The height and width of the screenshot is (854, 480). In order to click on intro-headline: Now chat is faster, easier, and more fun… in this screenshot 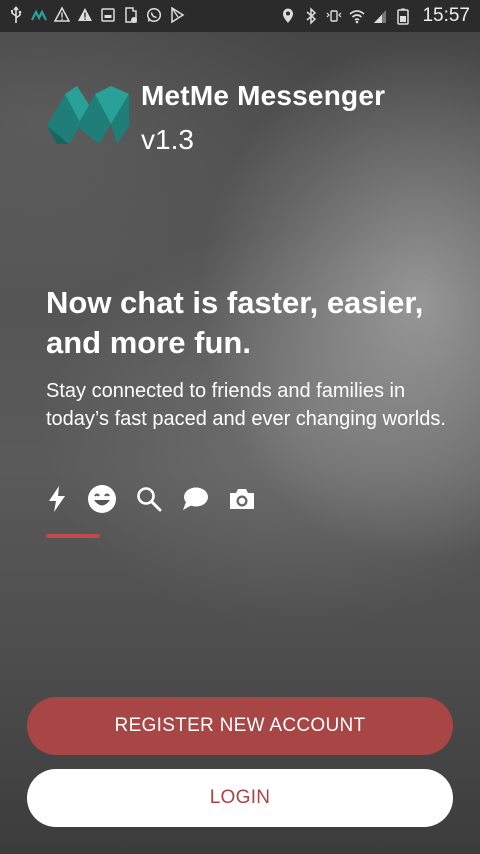, I will do `click(235, 322)`.